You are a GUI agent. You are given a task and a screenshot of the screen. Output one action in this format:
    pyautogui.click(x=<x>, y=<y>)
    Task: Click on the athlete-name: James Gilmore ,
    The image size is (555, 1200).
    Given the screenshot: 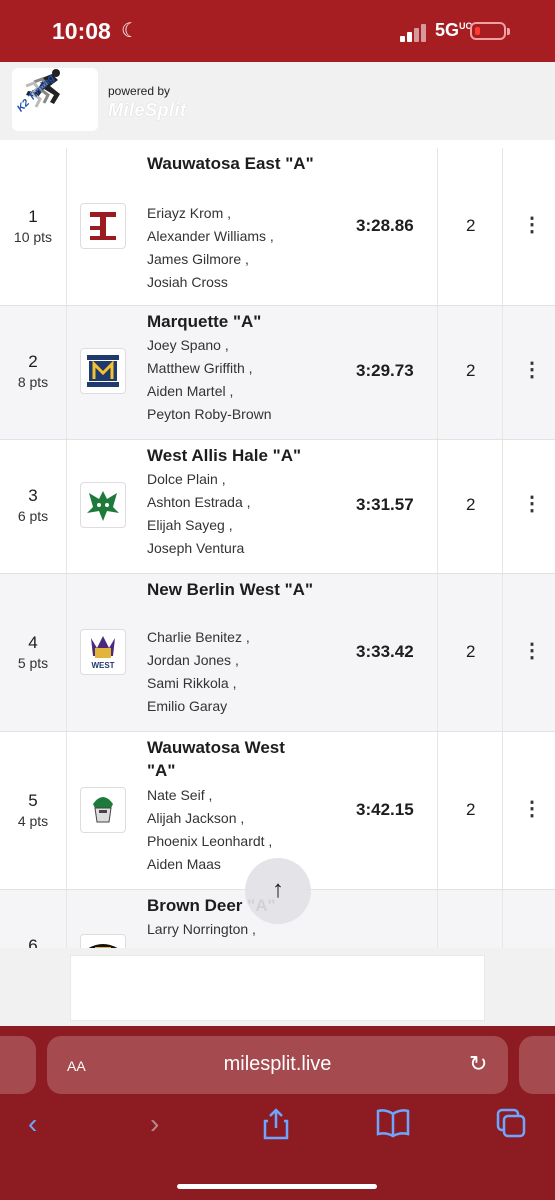 What is the action you would take?
    pyautogui.click(x=242, y=259)
    